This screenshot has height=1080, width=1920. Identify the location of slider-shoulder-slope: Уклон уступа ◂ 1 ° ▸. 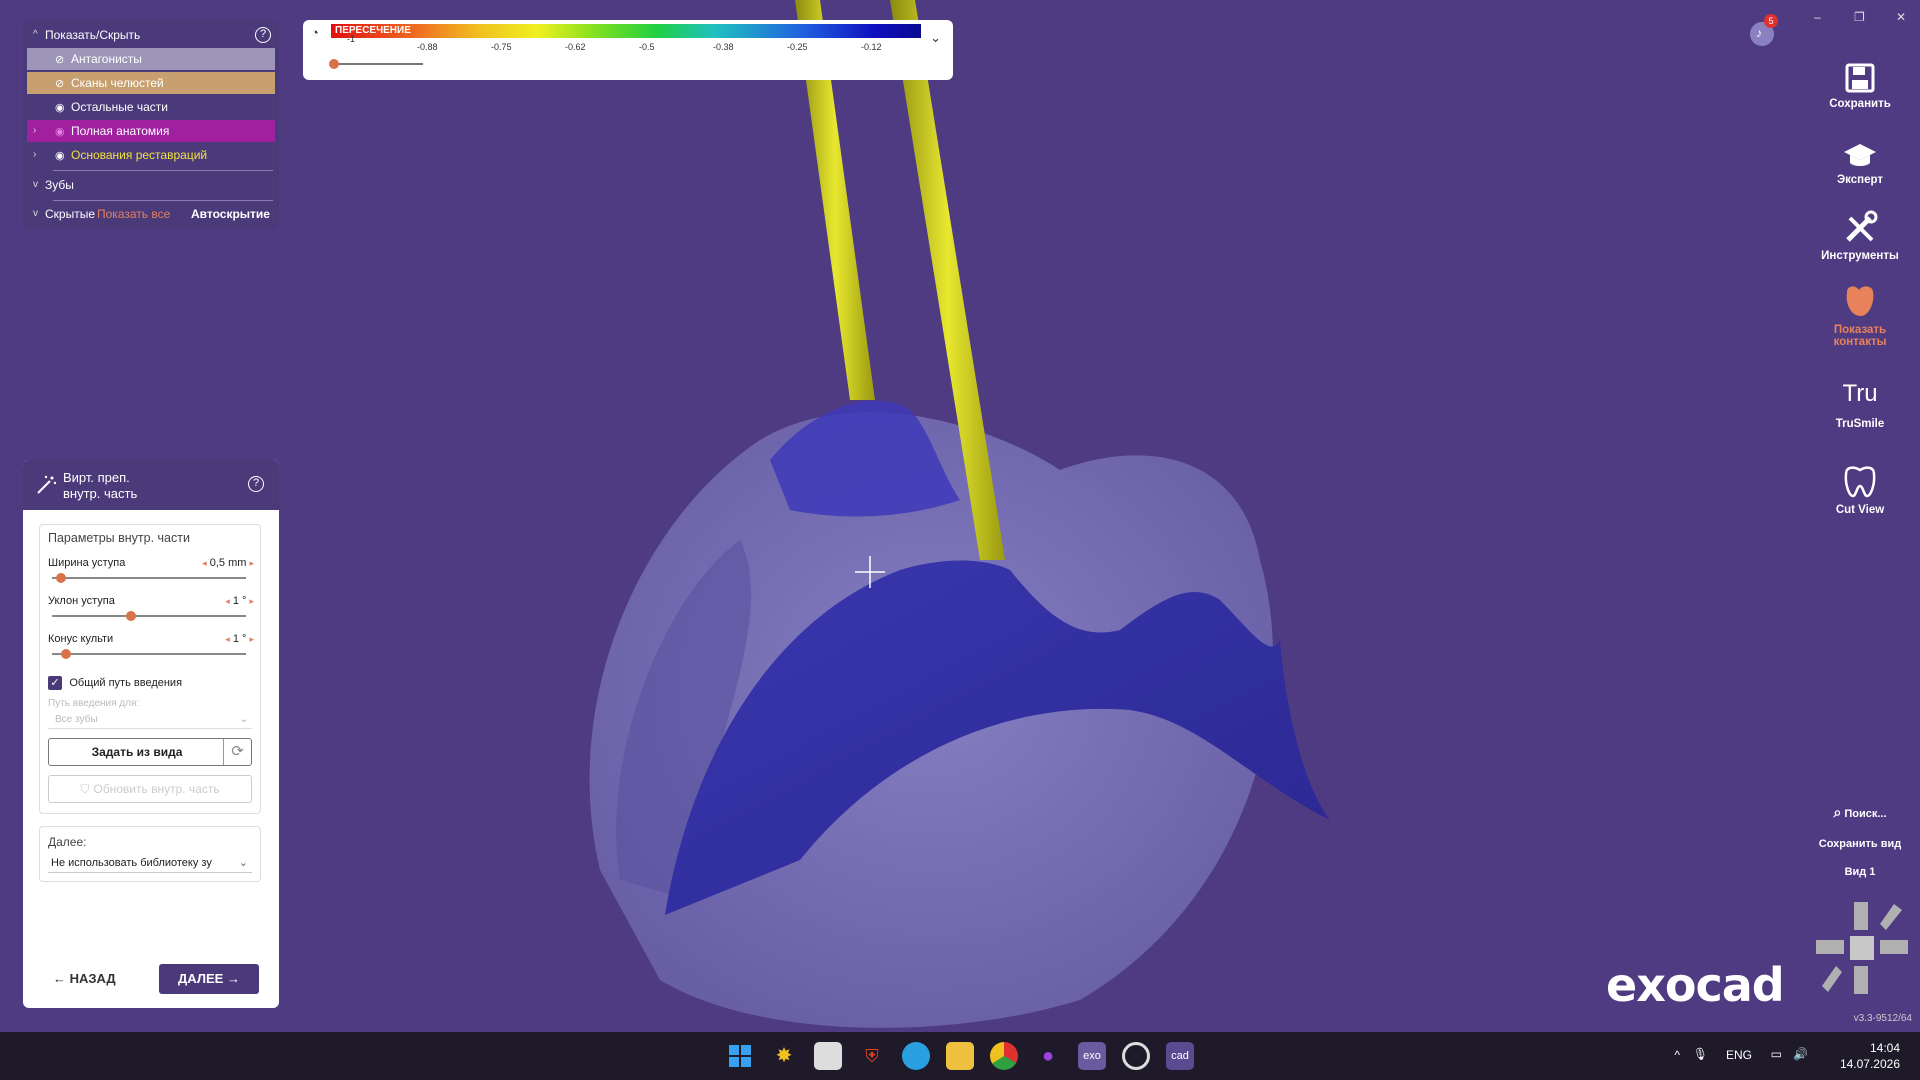
(151, 613).